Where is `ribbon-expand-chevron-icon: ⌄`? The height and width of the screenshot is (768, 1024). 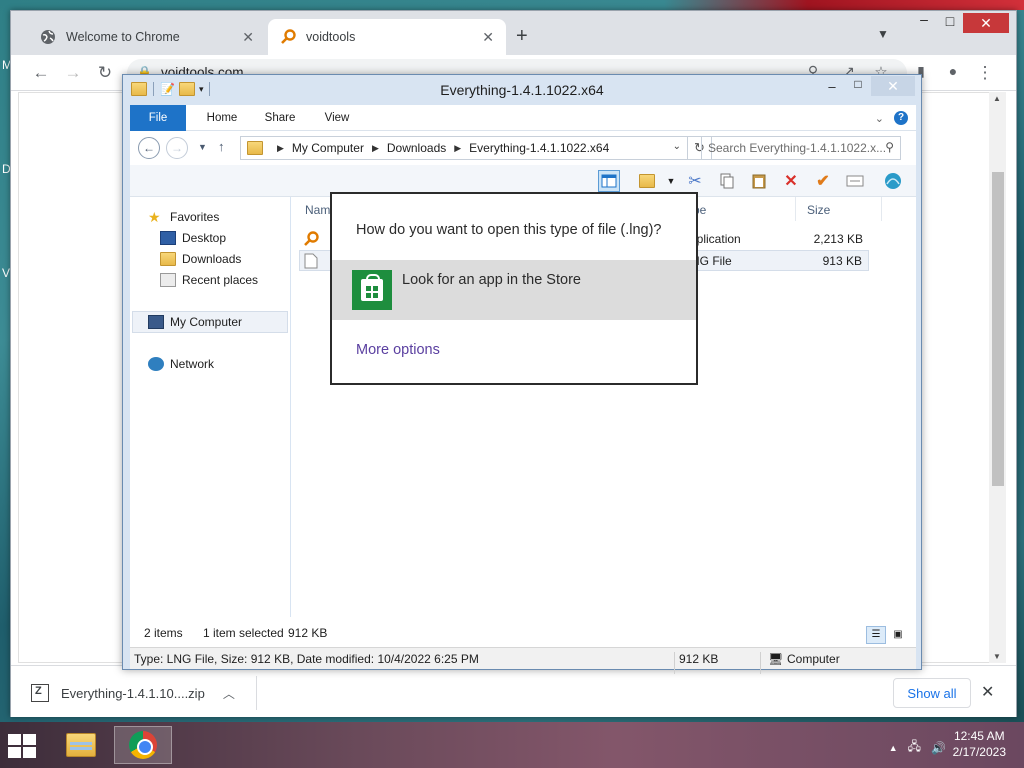
ribbon-expand-chevron-icon: ⌄ is located at coordinates (879, 118).